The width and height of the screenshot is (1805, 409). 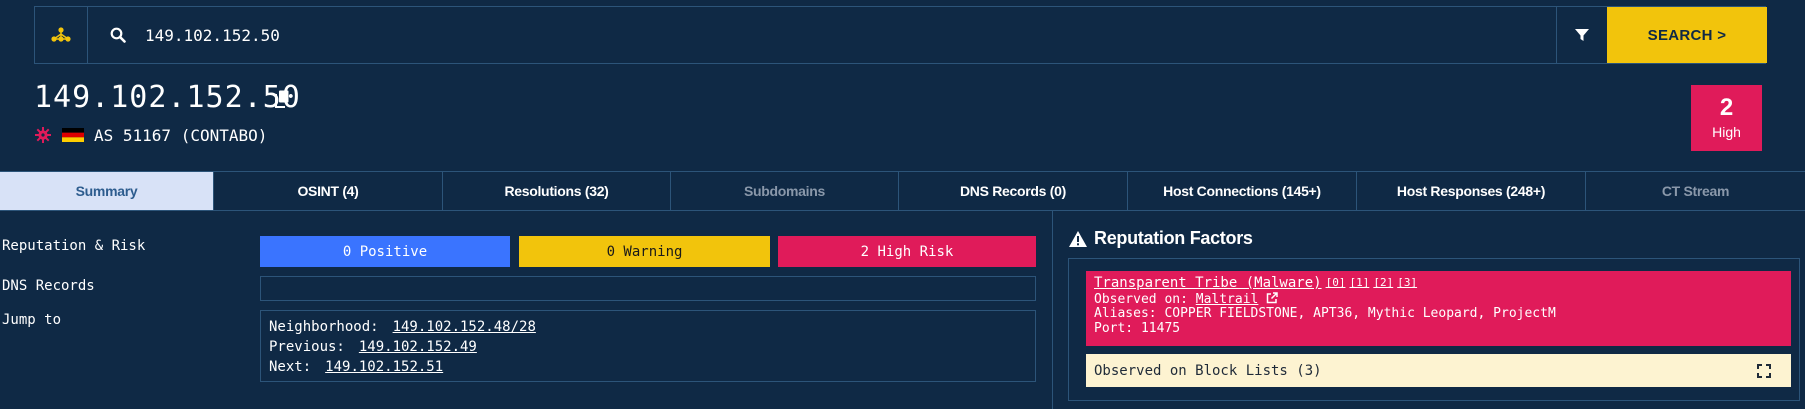 What do you see at coordinates (648, 367) in the screenshot?
I see `next-row: Next: 149.102.152.51` at bounding box center [648, 367].